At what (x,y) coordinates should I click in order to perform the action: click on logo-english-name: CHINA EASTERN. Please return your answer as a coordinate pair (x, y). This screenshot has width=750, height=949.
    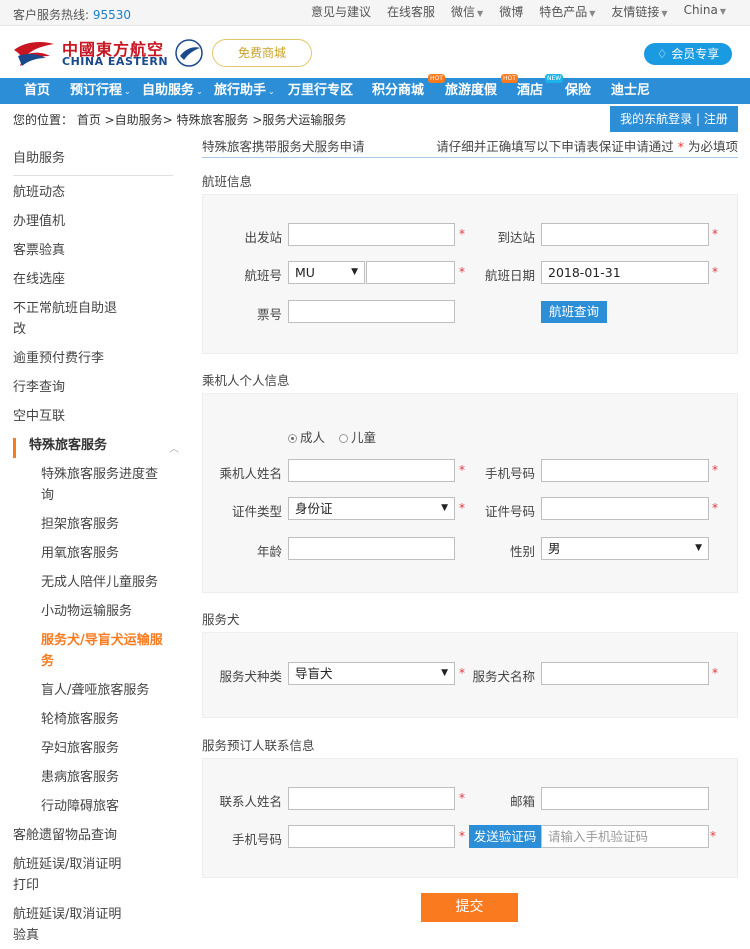
    Looking at the image, I should click on (115, 61).